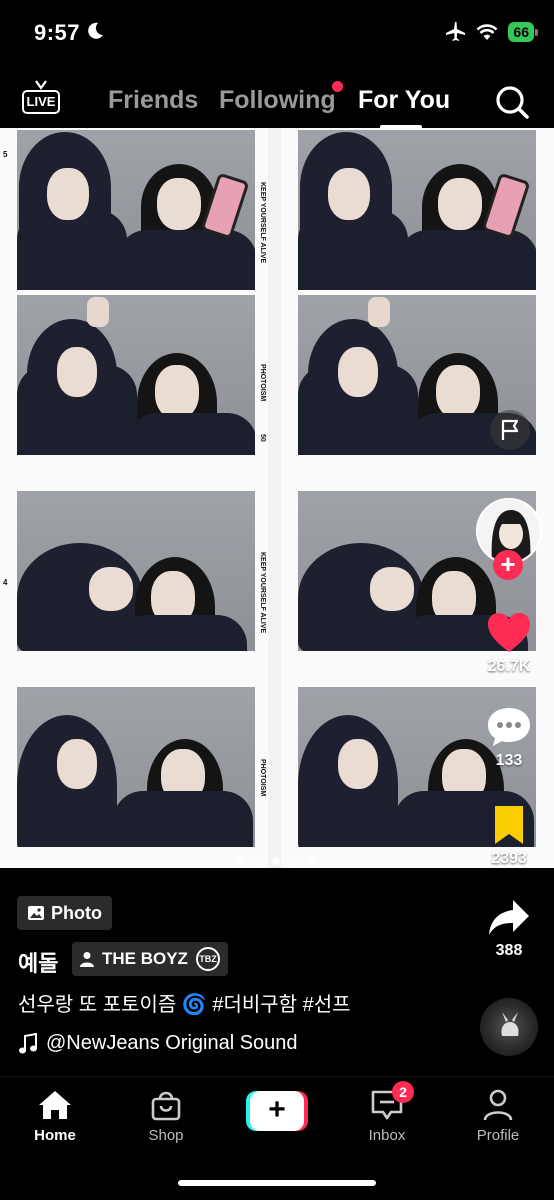  Describe the element at coordinates (166, 1135) in the screenshot. I see `nav-shop-label: Shop` at that location.